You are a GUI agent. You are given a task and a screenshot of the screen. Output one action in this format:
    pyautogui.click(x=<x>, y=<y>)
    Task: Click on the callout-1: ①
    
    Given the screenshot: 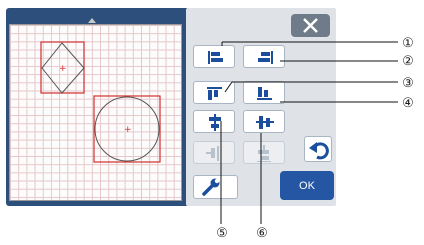 What is the action you would take?
    pyautogui.click(x=408, y=42)
    